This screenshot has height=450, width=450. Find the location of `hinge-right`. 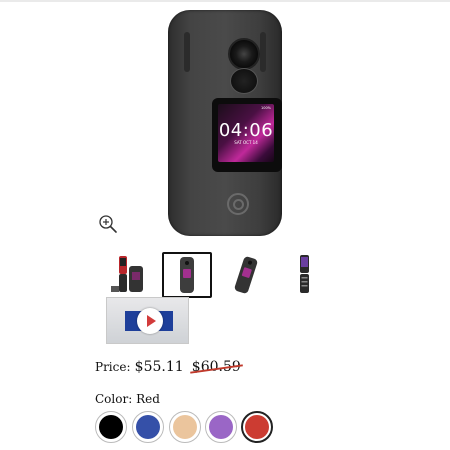

hinge-right is located at coordinates (263, 52).